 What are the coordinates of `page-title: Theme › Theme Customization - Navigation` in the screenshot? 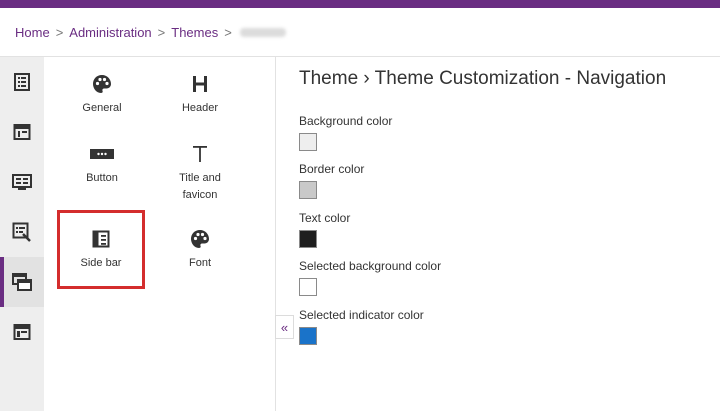 It's located at (483, 78).